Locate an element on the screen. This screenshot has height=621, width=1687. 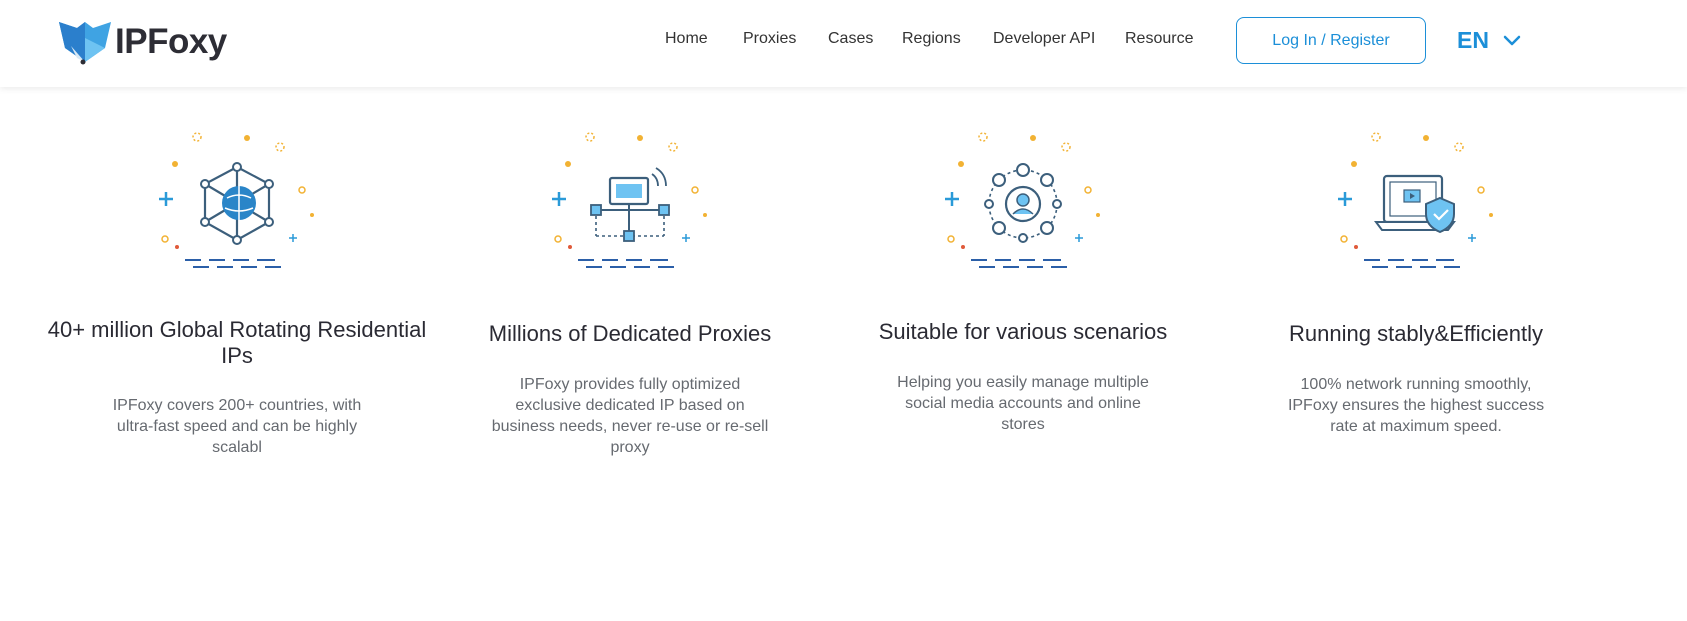
brand-logo: IPFoxy is located at coordinates (142, 42).